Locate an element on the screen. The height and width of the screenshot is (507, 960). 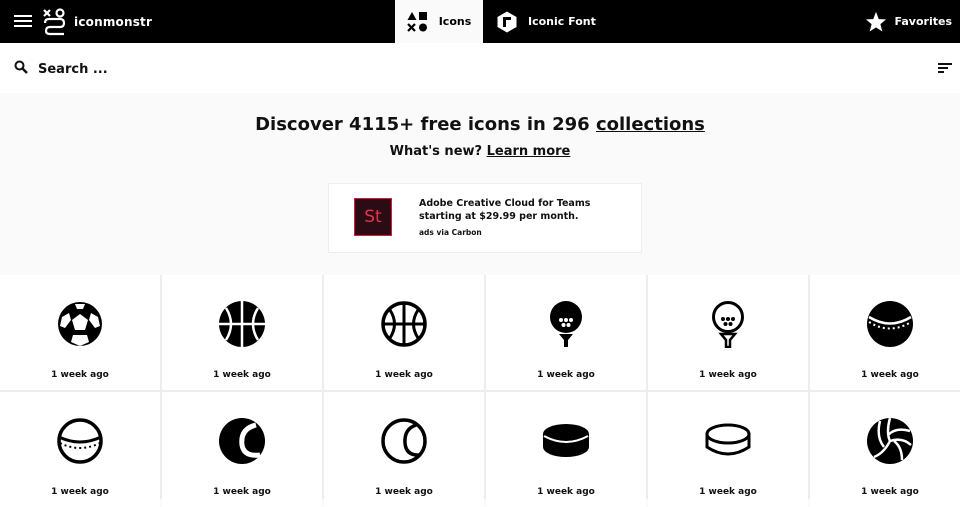
iconmonstr-logo-icon is located at coordinates (54, 22).